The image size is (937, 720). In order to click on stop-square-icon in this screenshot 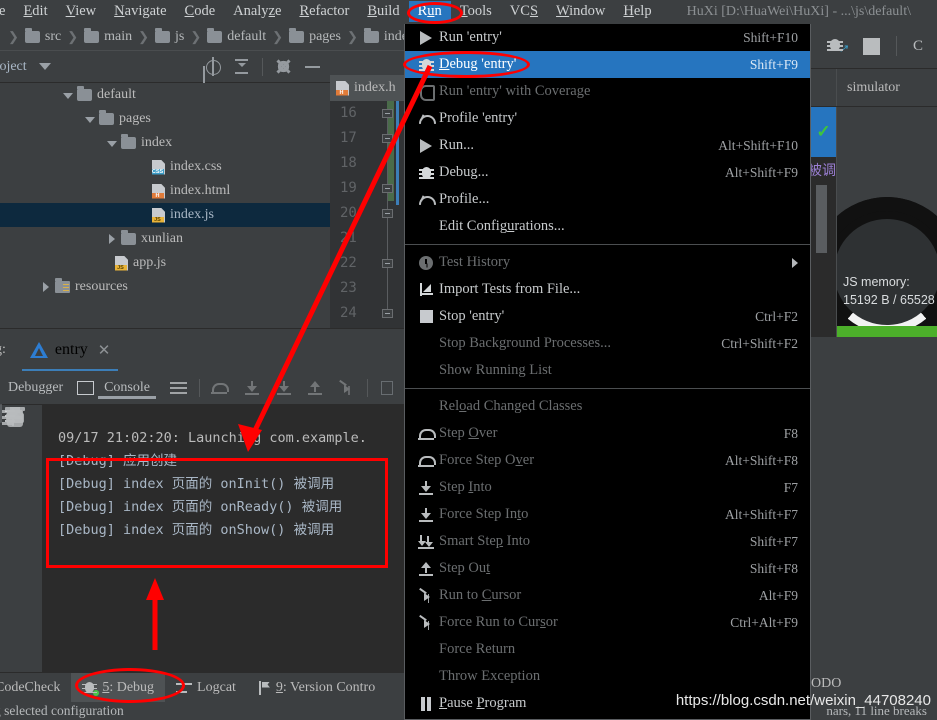, I will do `click(871, 46)`.